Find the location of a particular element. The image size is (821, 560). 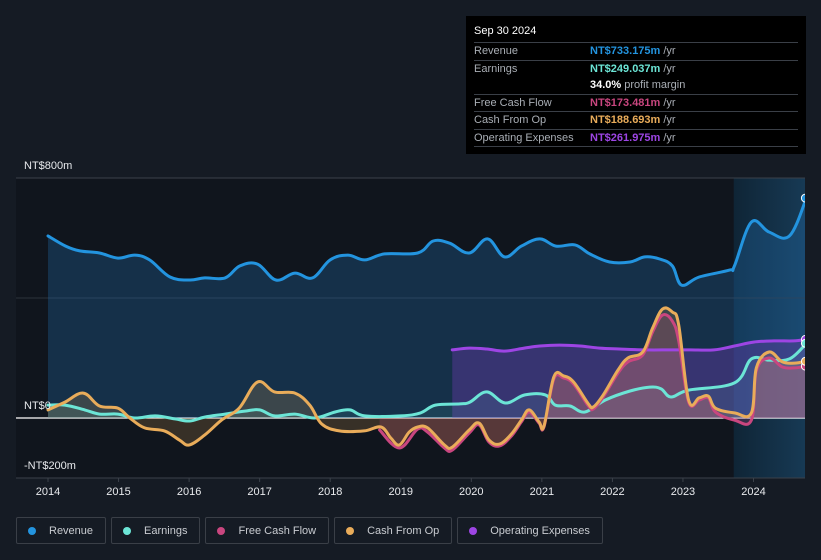

legend-item-revenue: Revenue is located at coordinates (61, 530).